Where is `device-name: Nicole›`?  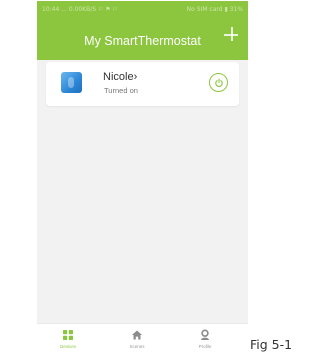 device-name: Nicole› is located at coordinates (120, 77).